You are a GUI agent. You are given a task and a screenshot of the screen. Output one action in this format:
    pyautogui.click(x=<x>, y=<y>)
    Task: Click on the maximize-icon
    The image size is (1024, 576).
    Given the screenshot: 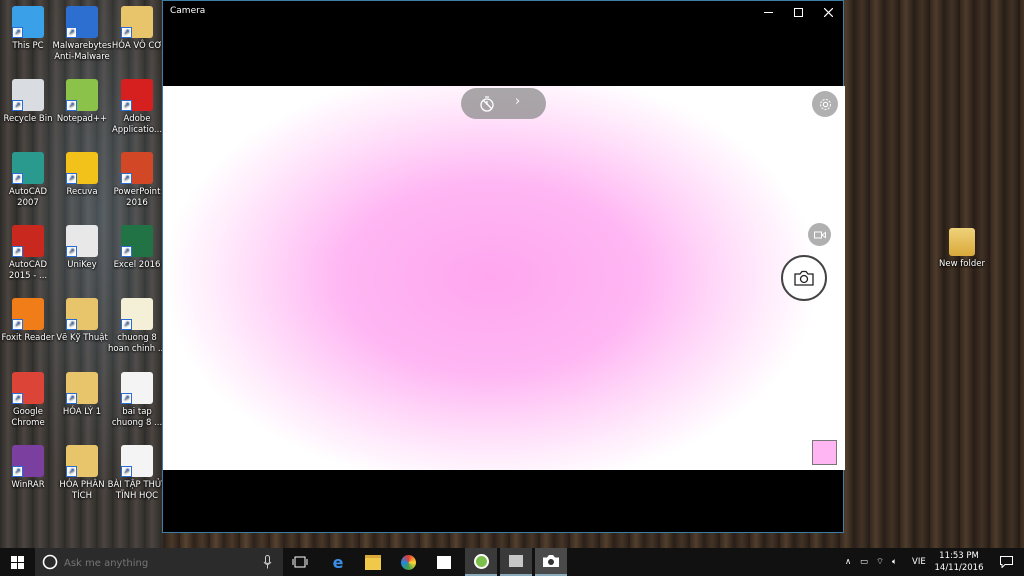 What is the action you would take?
    pyautogui.click(x=798, y=12)
    